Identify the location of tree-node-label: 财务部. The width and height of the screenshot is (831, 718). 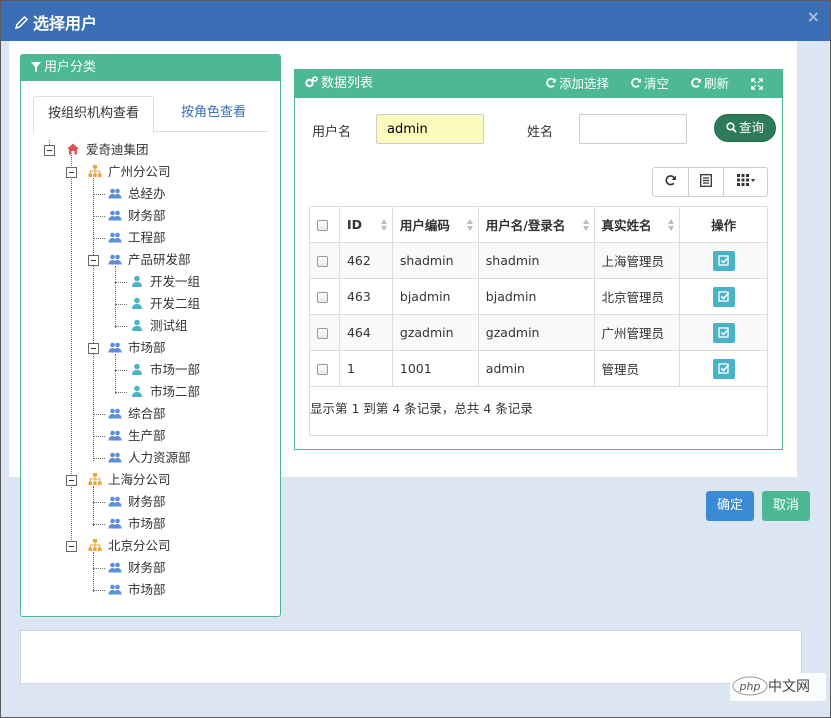
(147, 215).